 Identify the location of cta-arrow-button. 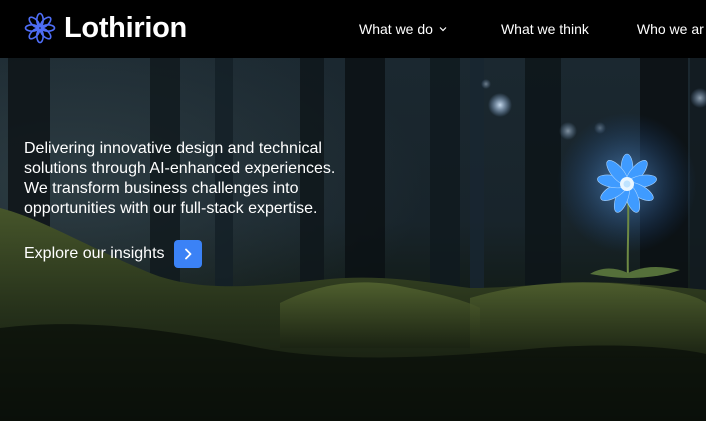
(187, 254).